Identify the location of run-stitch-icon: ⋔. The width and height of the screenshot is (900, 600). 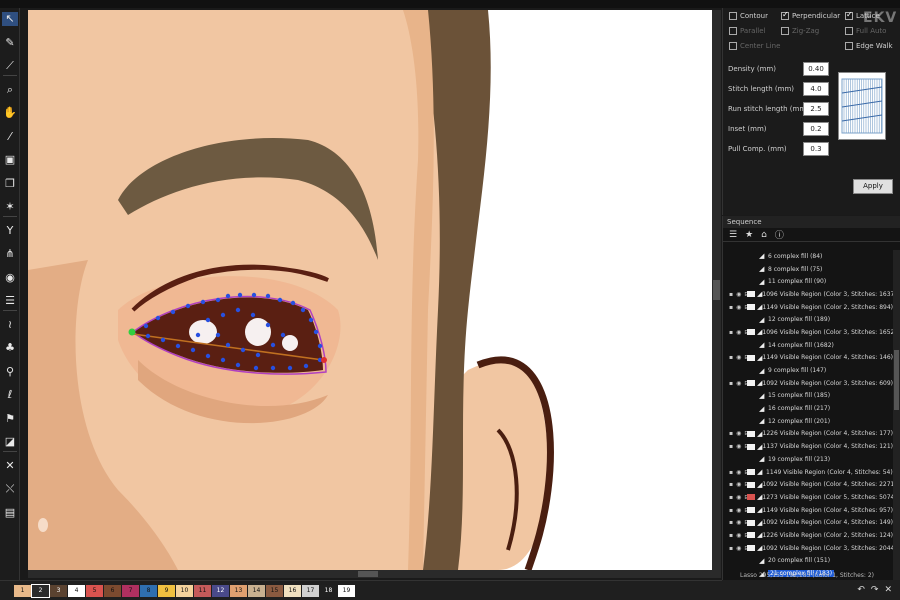
(10, 254).